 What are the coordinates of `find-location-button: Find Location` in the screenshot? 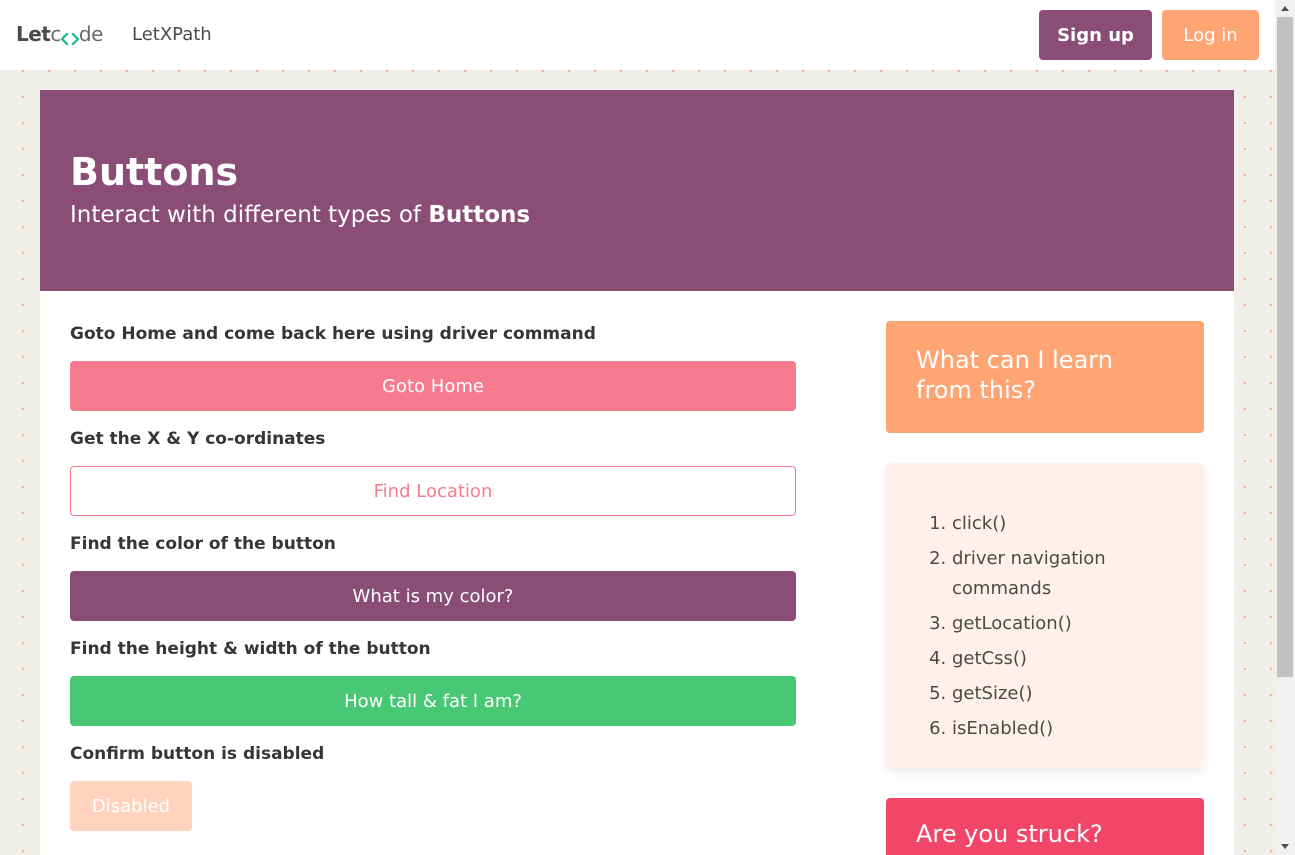 It's located at (433, 491).